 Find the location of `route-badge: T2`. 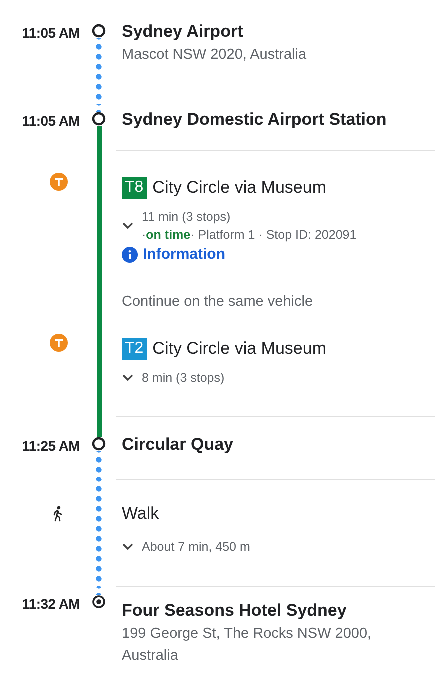

route-badge: T2 is located at coordinates (134, 349).